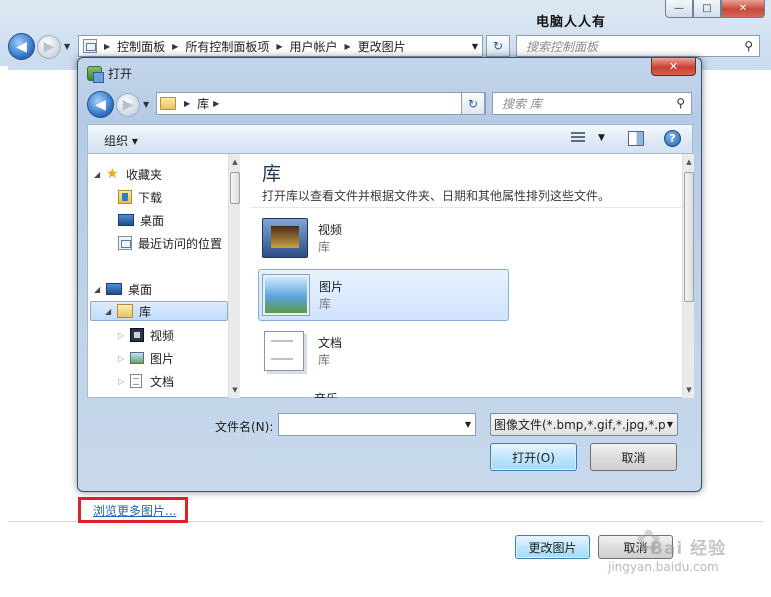  What do you see at coordinates (331, 287) in the screenshot?
I see `library-name: 图片` at bounding box center [331, 287].